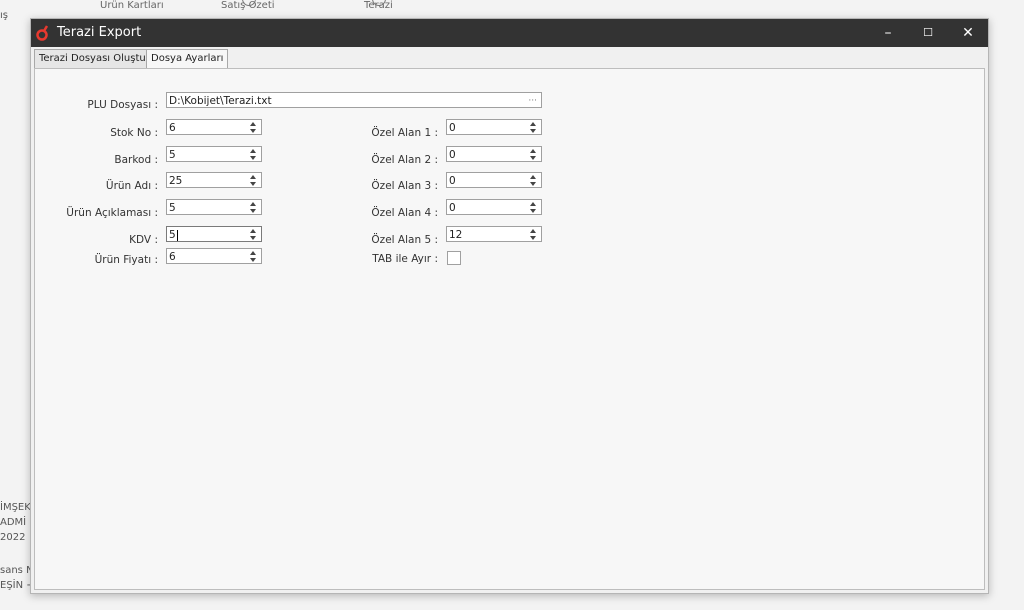 The height and width of the screenshot is (610, 1024). I want to click on kdv-stepper: 5, so click(214, 234).